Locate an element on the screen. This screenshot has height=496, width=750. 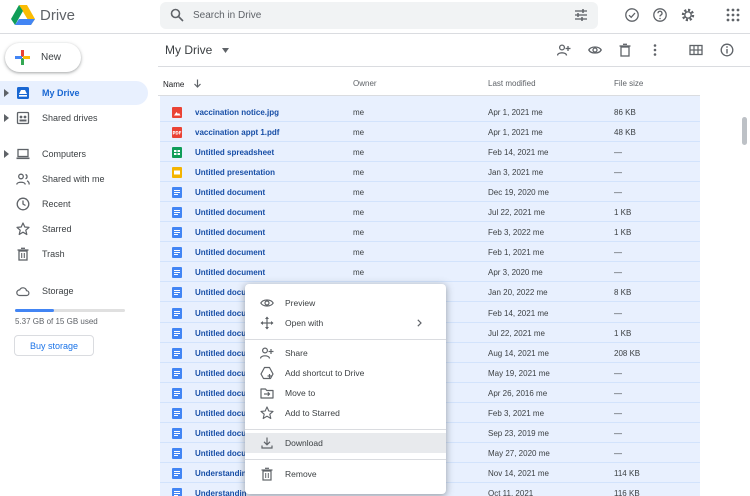
file-last-modified: Feb 1, 2021 me is located at coordinates (516, 253).